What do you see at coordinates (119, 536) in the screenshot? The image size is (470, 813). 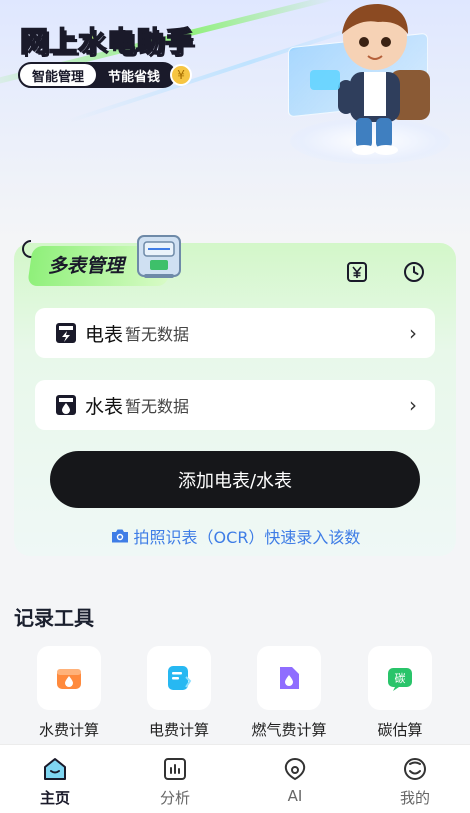 I see `camera-icon` at bounding box center [119, 536].